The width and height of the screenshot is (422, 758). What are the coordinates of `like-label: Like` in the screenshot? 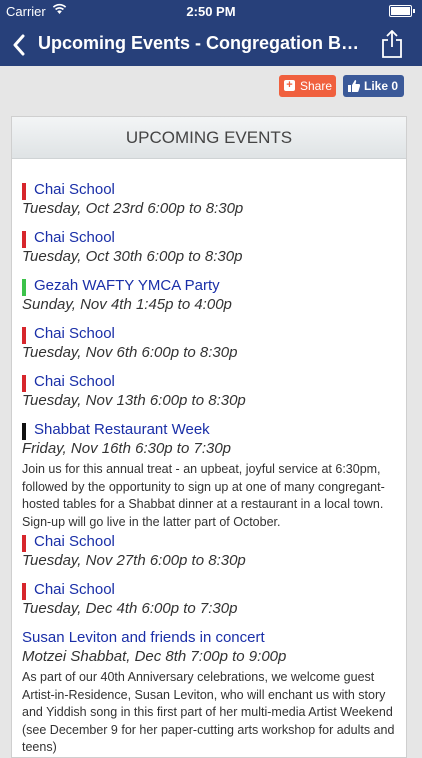 It's located at (376, 86).